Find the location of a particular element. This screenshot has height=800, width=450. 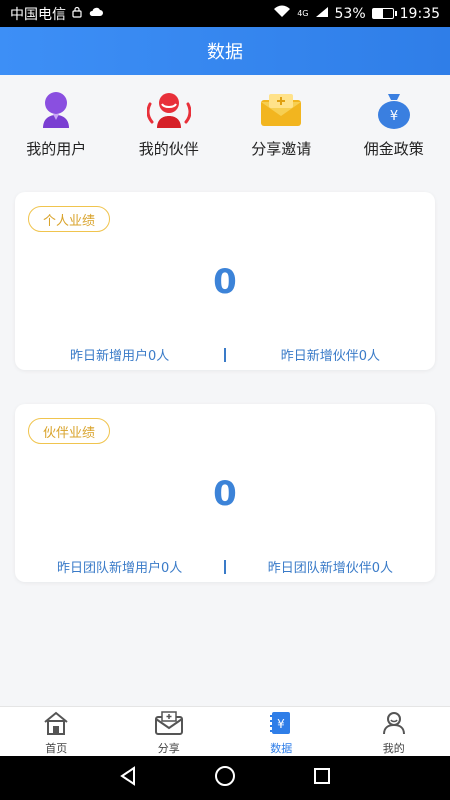

stat-new-partners: 昨日新增伙伴0人 is located at coordinates (330, 356).